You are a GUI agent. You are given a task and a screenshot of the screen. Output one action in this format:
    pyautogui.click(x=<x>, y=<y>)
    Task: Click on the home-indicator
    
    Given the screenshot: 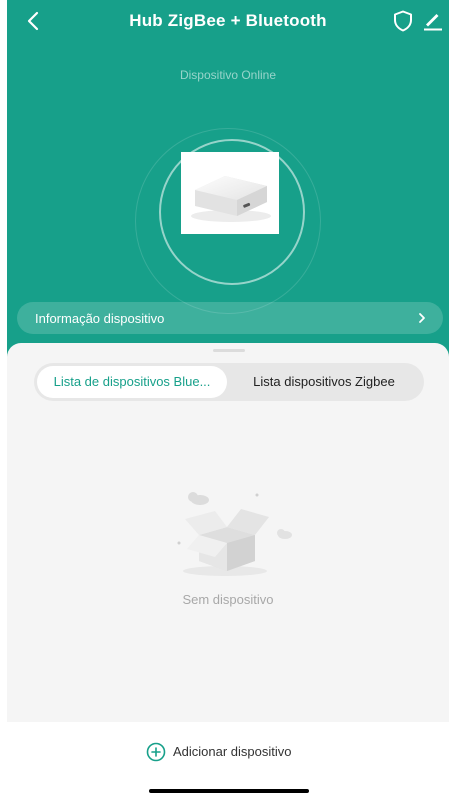 What is the action you would take?
    pyautogui.click(x=229, y=791)
    